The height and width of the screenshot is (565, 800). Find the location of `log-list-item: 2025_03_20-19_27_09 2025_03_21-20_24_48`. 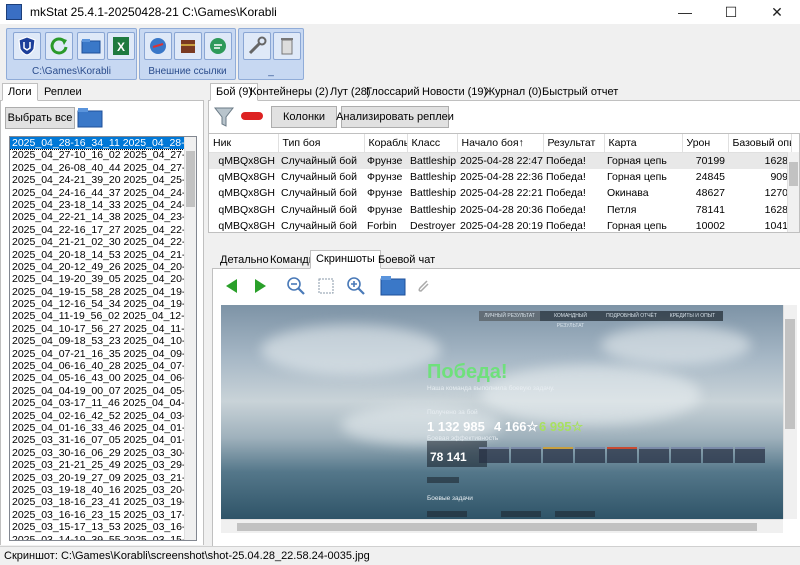

log-list-item: 2025_03_20-19_27_09 2025_03_21-20_24_48 is located at coordinates (97, 478).